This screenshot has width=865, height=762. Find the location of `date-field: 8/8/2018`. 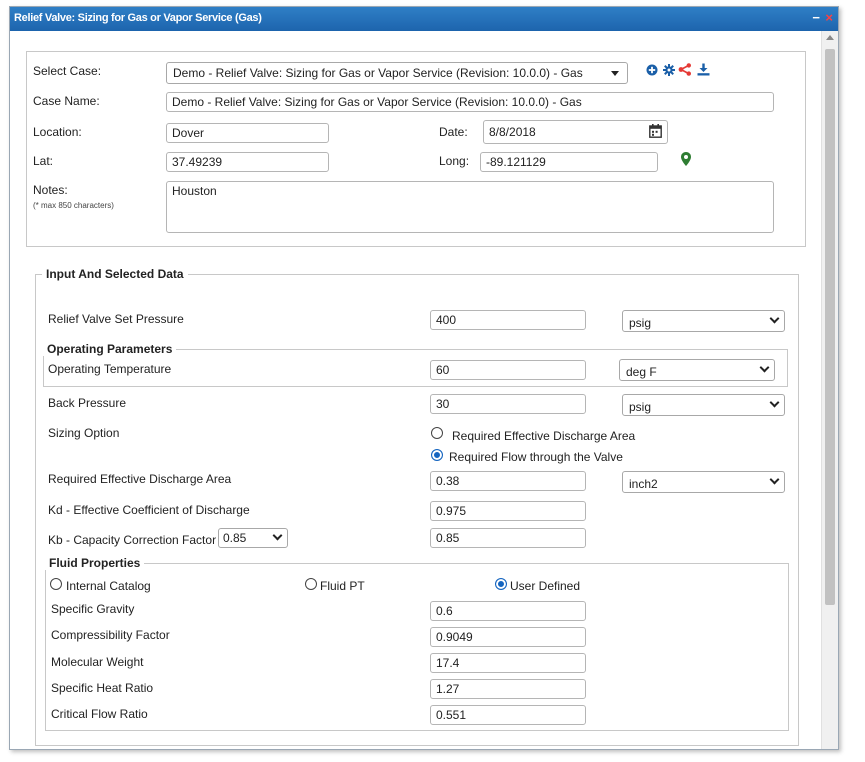

date-field: 8/8/2018 is located at coordinates (575, 132).